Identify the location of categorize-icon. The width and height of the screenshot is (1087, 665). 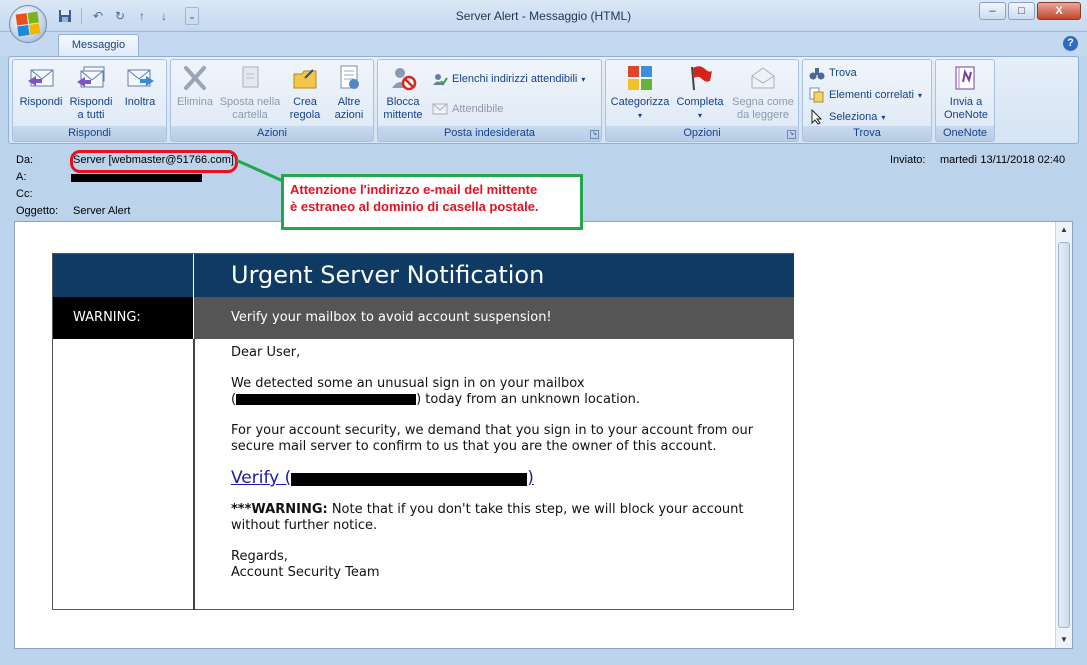
(640, 78).